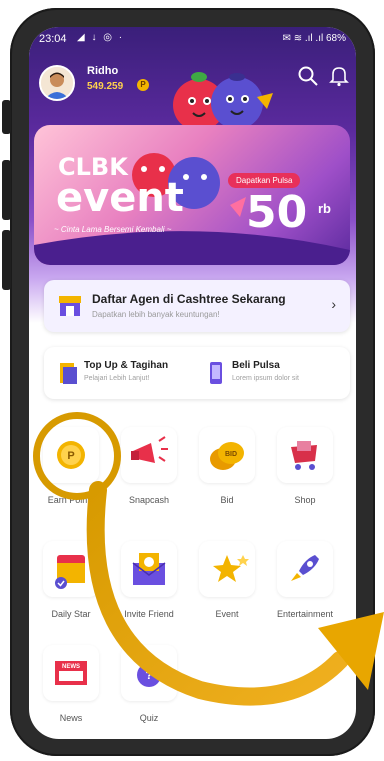 The image size is (384, 761). I want to click on phone-icon, so click(216, 373).